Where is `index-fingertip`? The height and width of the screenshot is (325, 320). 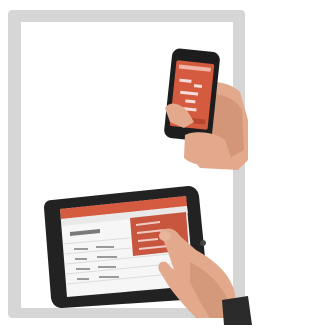 index-fingertip is located at coordinates (165, 236).